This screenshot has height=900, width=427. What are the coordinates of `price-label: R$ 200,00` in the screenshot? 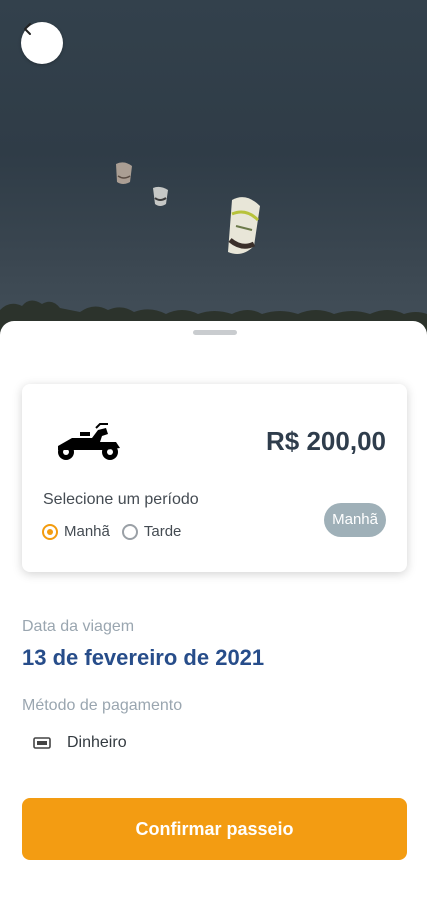 It's located at (326, 441).